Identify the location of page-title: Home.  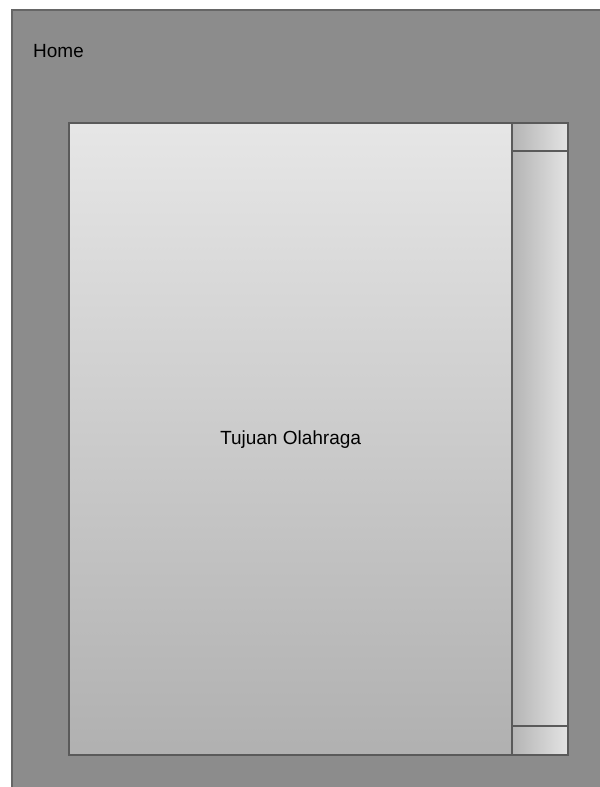
(58, 51).